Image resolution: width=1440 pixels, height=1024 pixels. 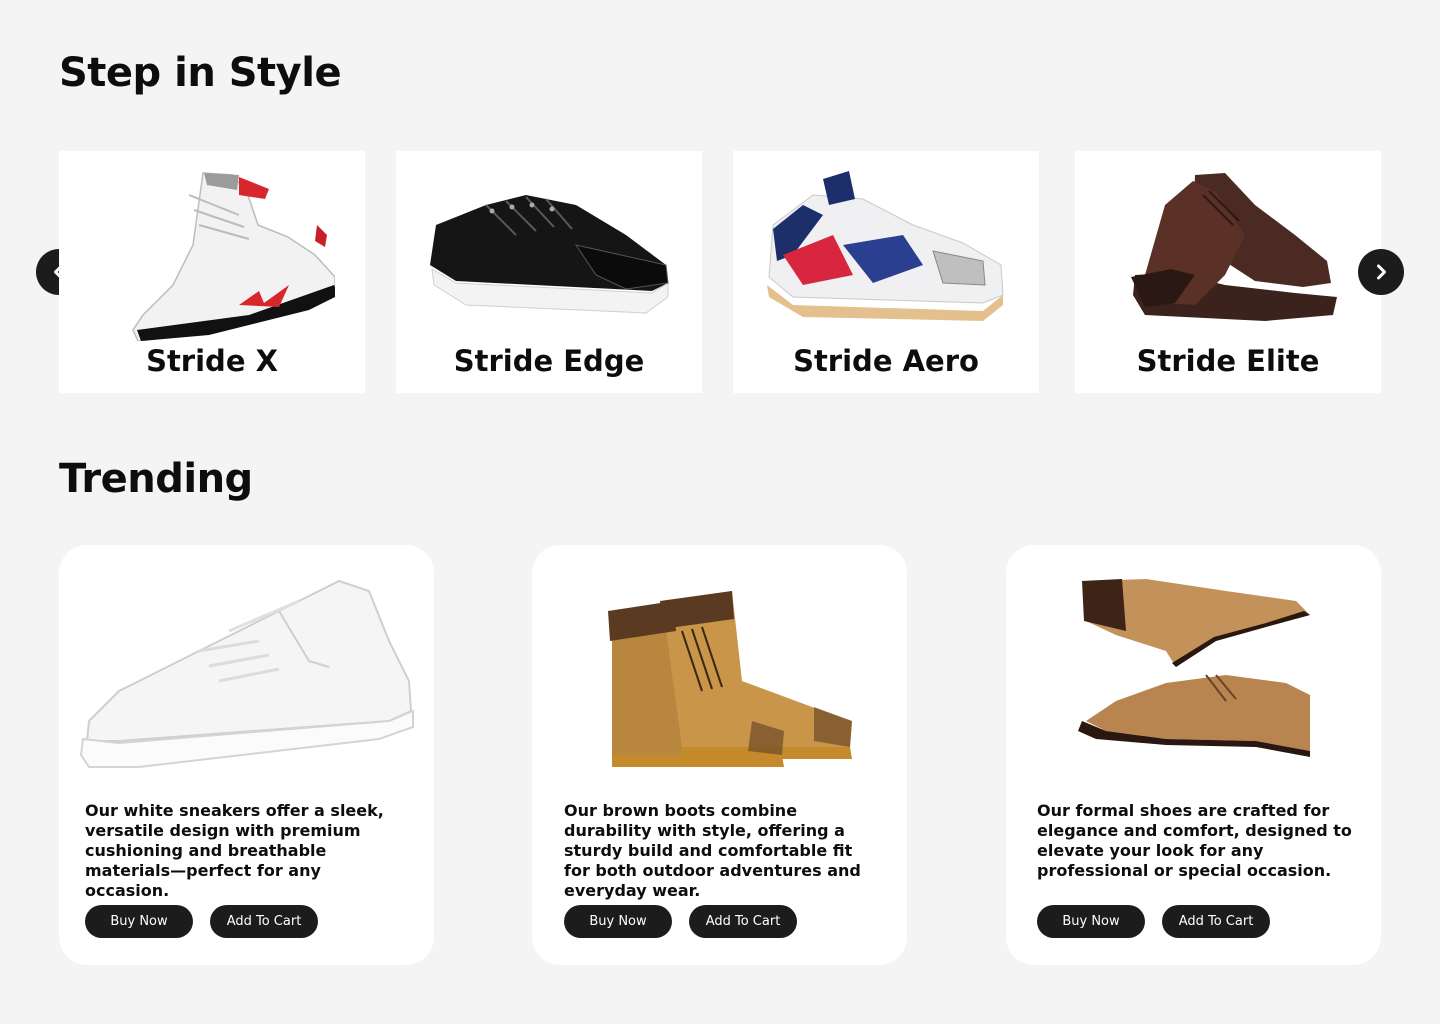 I want to click on carousel-card-stride-x: Stride X, so click(x=212, y=272).